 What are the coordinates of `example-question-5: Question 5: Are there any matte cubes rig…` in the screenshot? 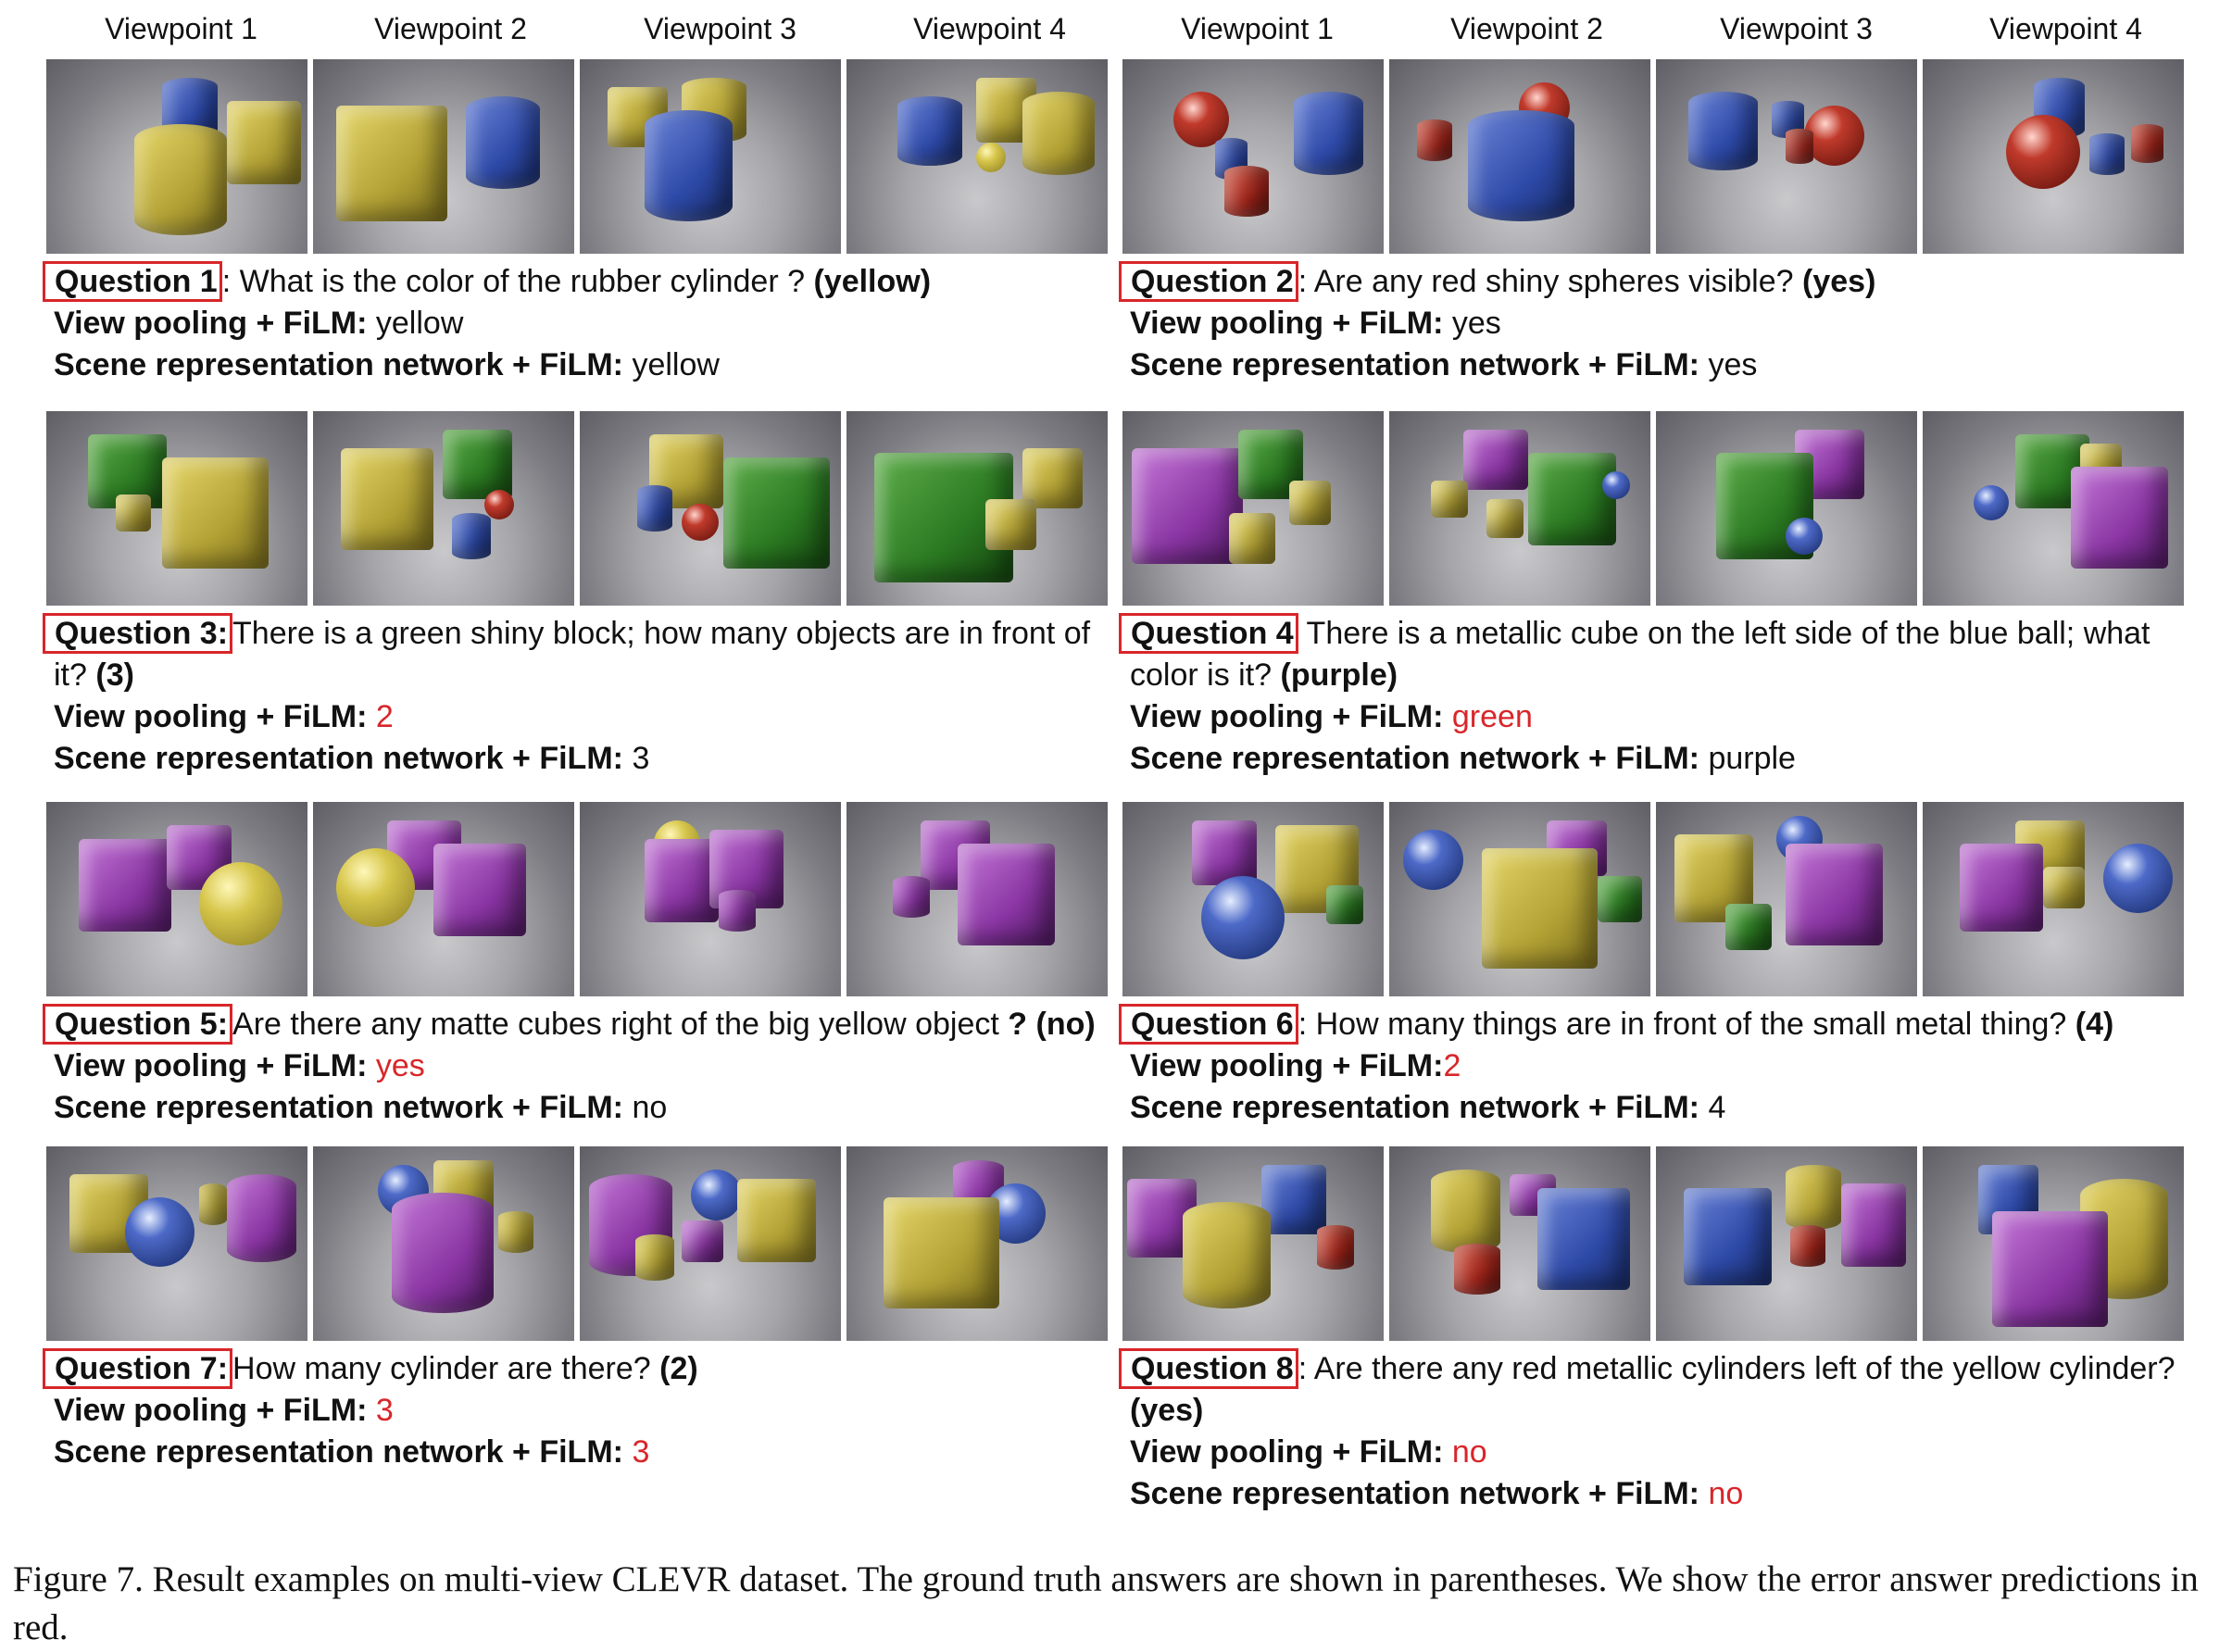 It's located at (584, 965).